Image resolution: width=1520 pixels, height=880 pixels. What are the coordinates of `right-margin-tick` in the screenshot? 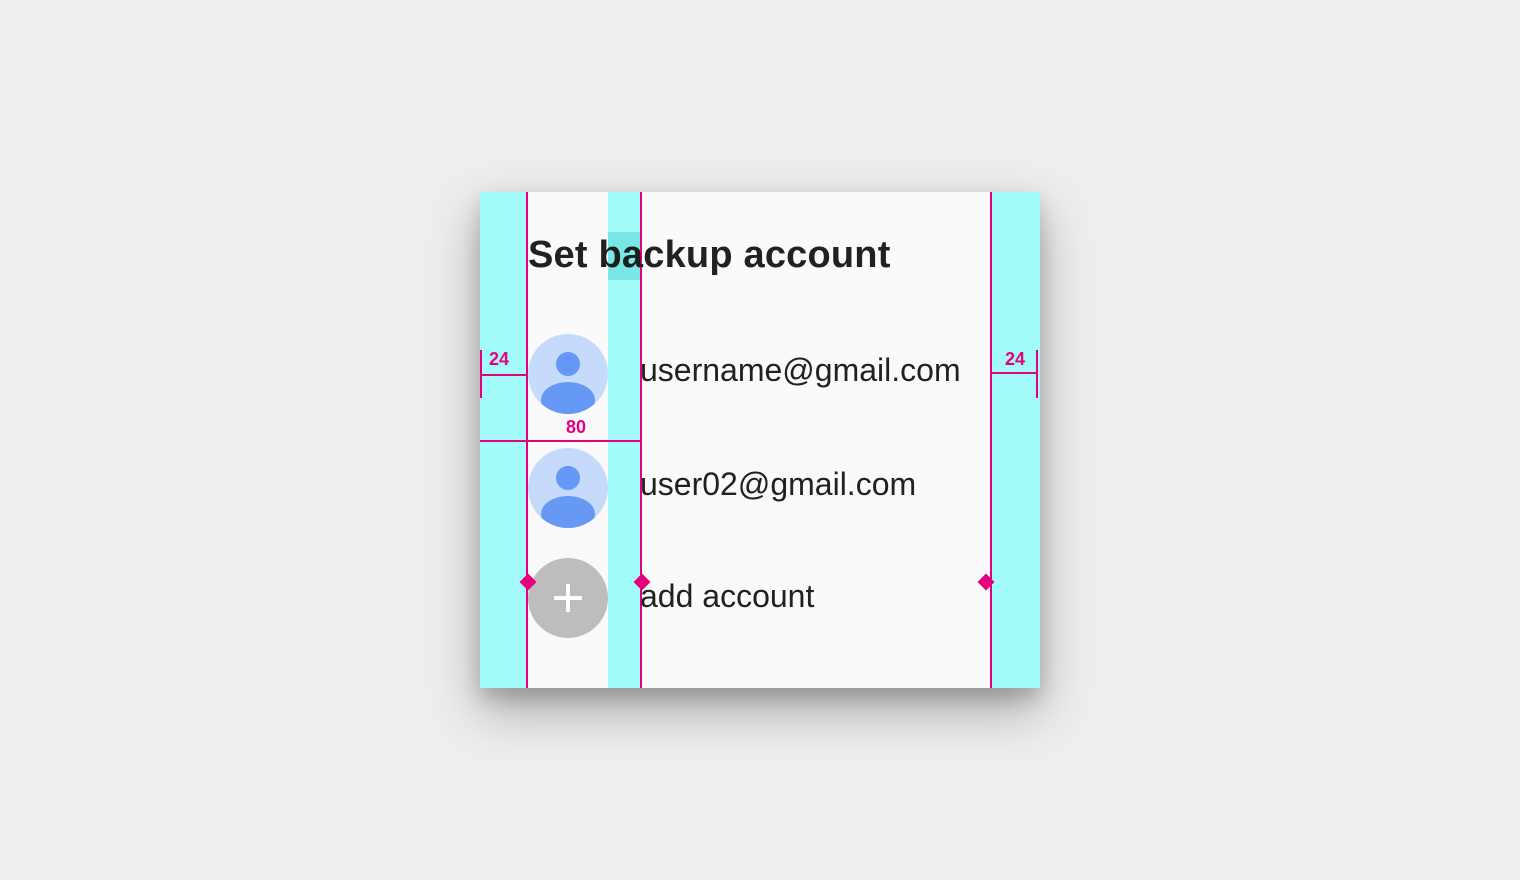 It's located at (1037, 374).